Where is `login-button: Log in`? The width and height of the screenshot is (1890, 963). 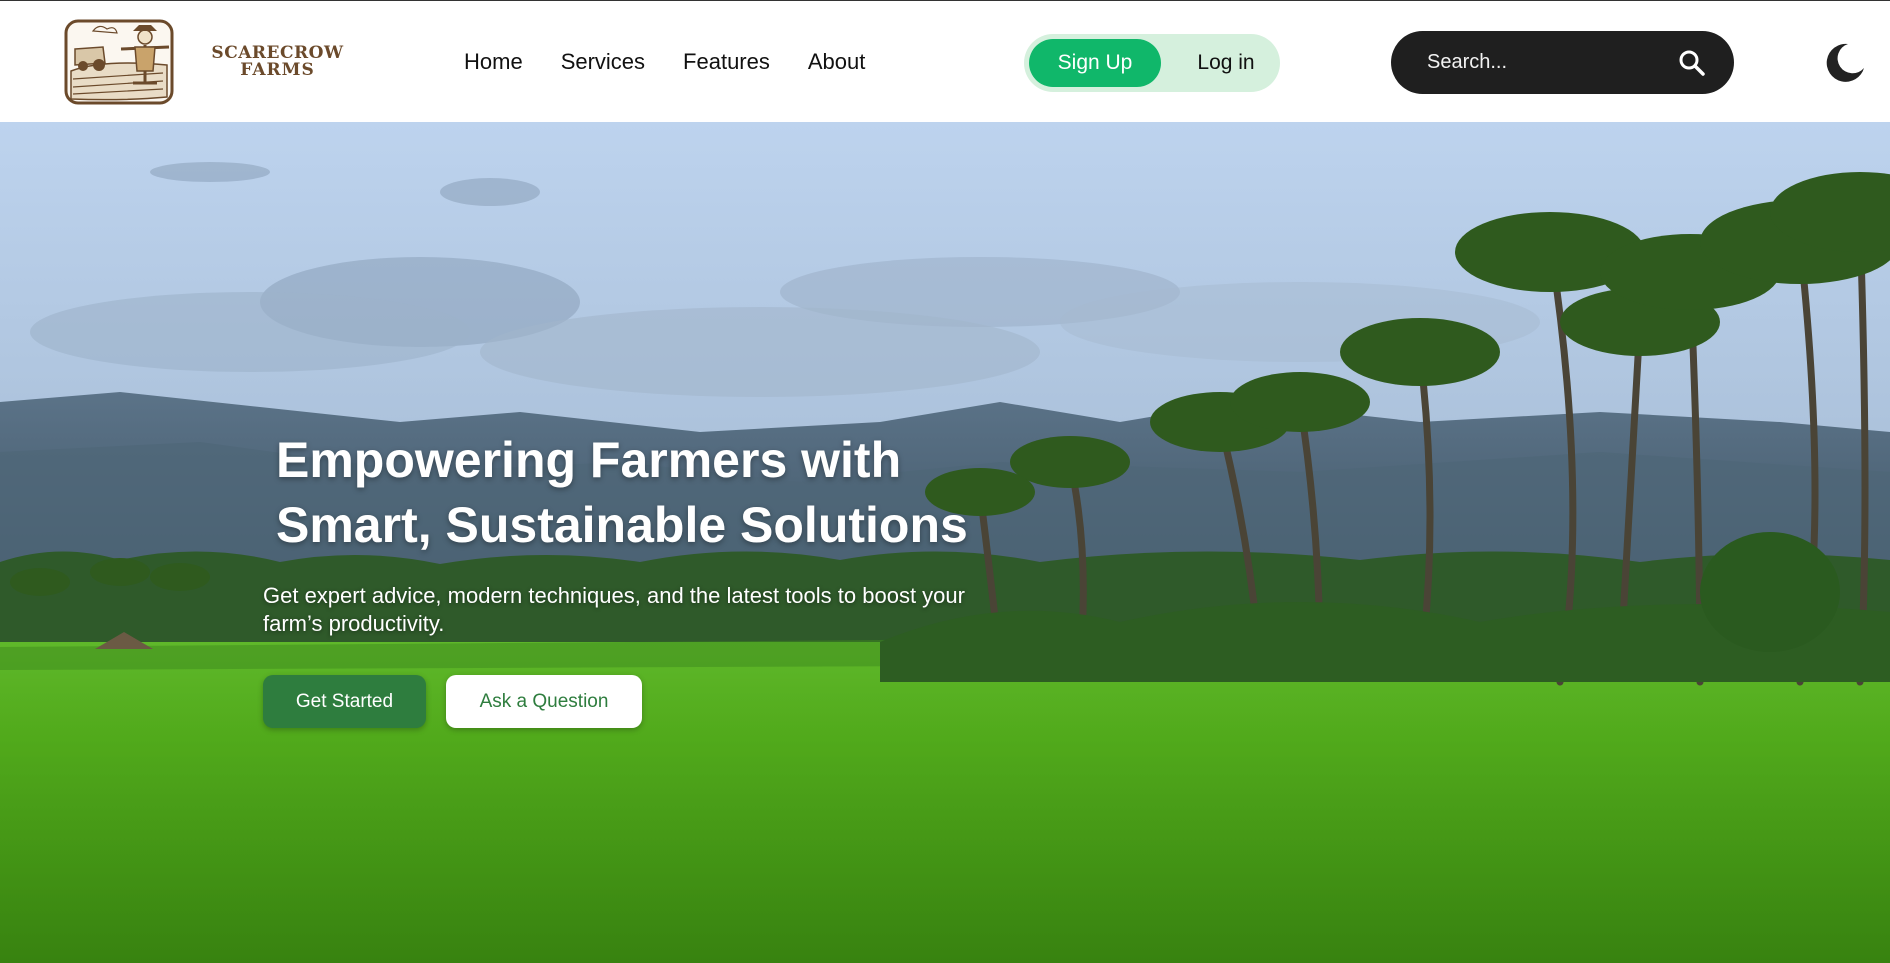 login-button: Log in is located at coordinates (1226, 63).